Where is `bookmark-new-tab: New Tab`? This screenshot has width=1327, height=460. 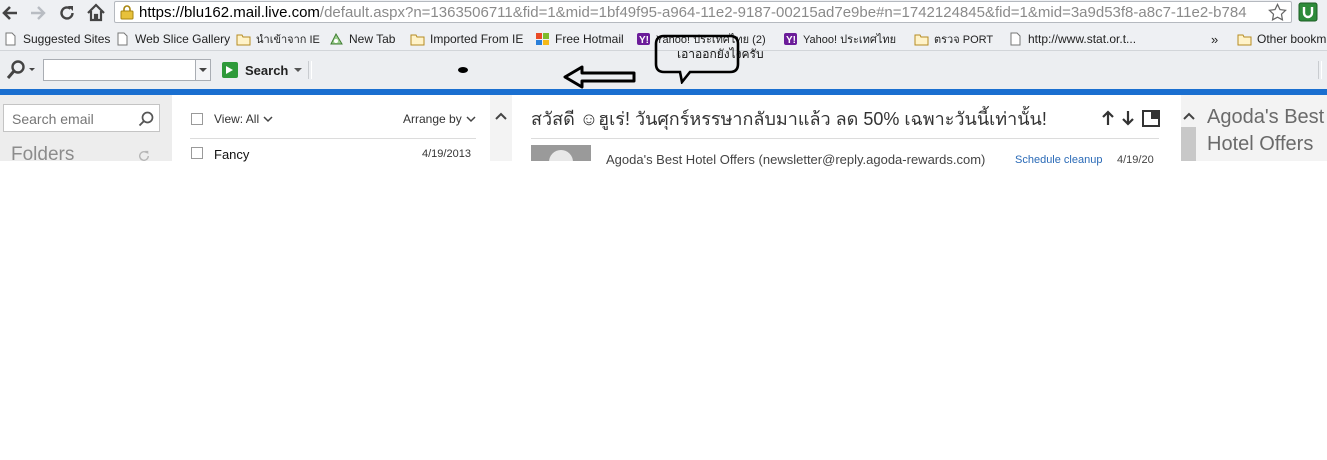 bookmark-new-tab: New Tab is located at coordinates (362, 39).